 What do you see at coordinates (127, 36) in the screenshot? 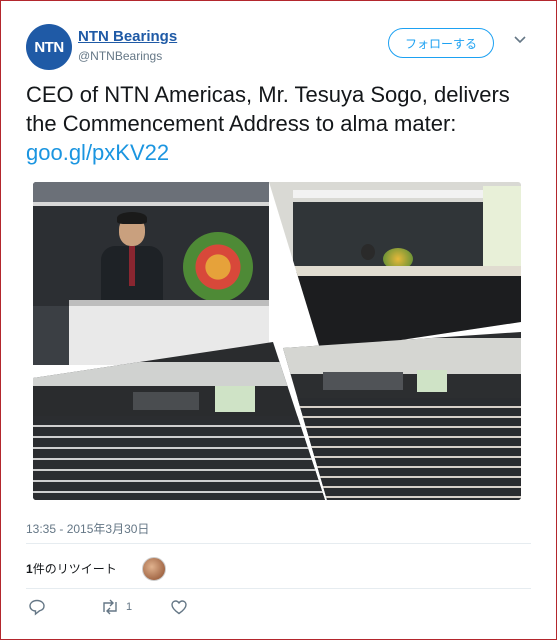
I see `account-name: NTN Bearings` at bounding box center [127, 36].